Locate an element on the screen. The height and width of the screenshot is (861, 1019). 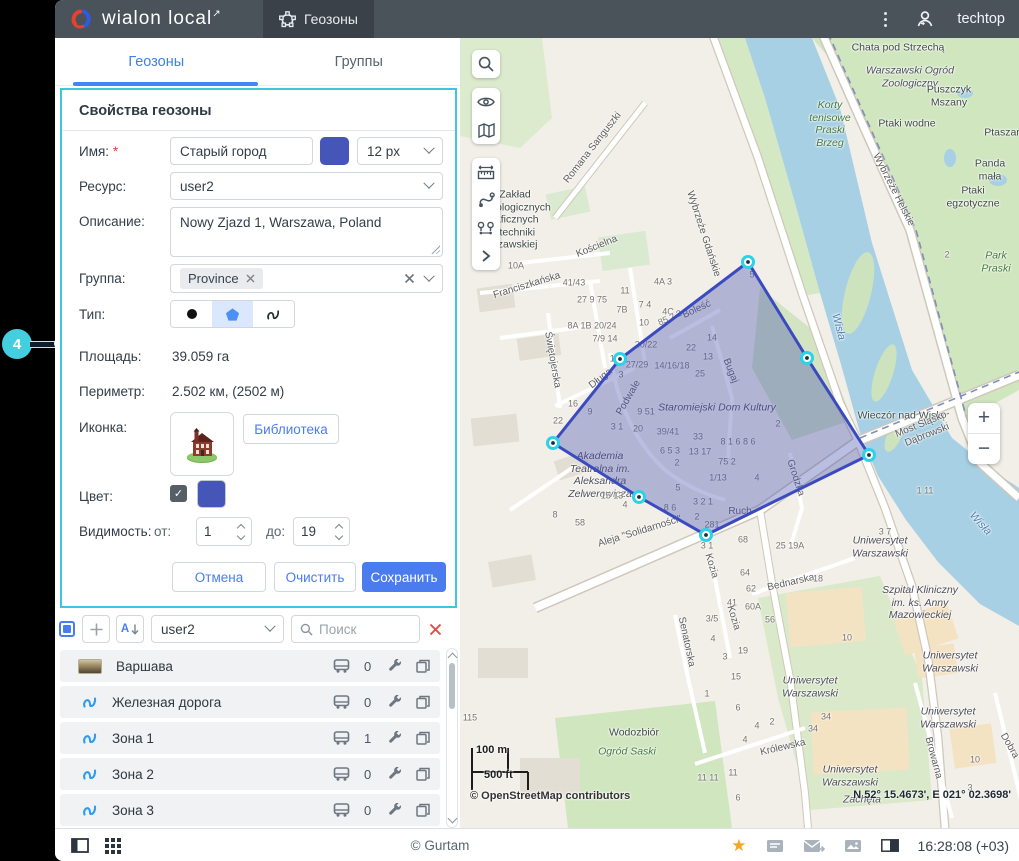
map-source-button is located at coordinates (486, 130).